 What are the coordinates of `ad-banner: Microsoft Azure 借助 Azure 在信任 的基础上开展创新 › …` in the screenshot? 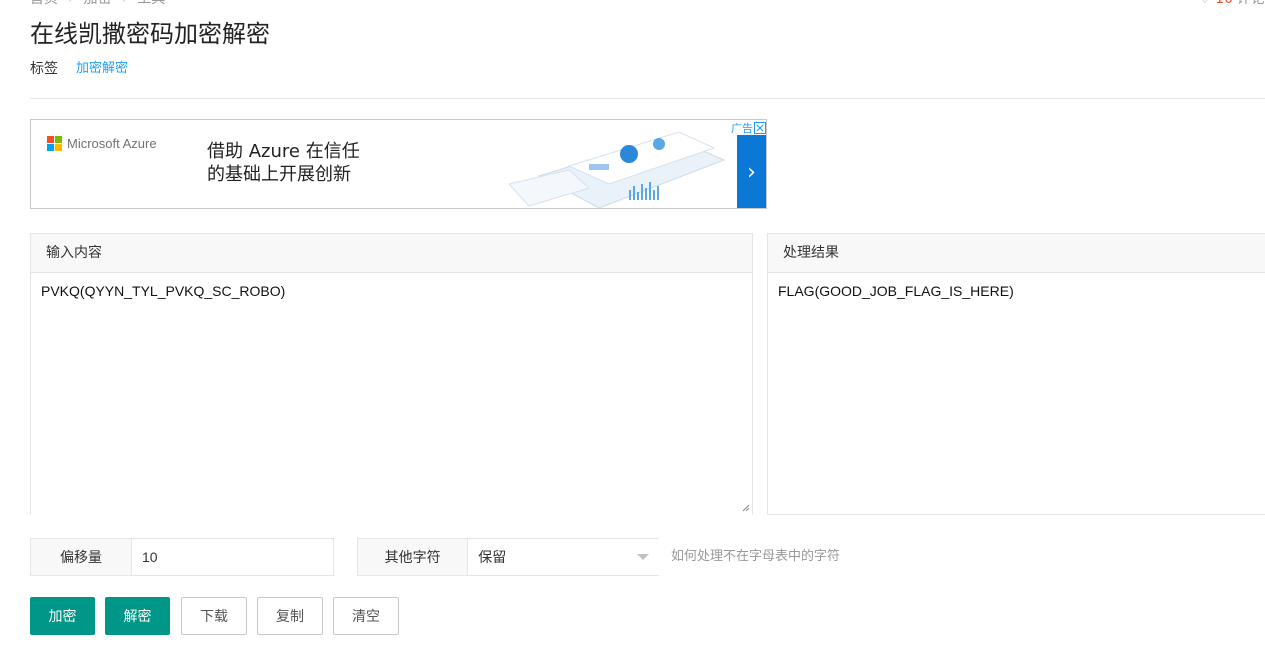 It's located at (398, 164).